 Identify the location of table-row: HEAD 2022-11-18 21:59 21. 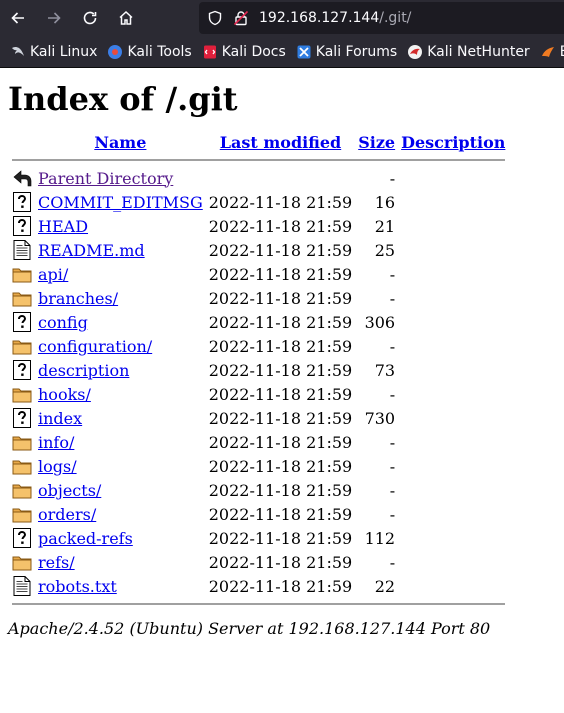
(258, 226).